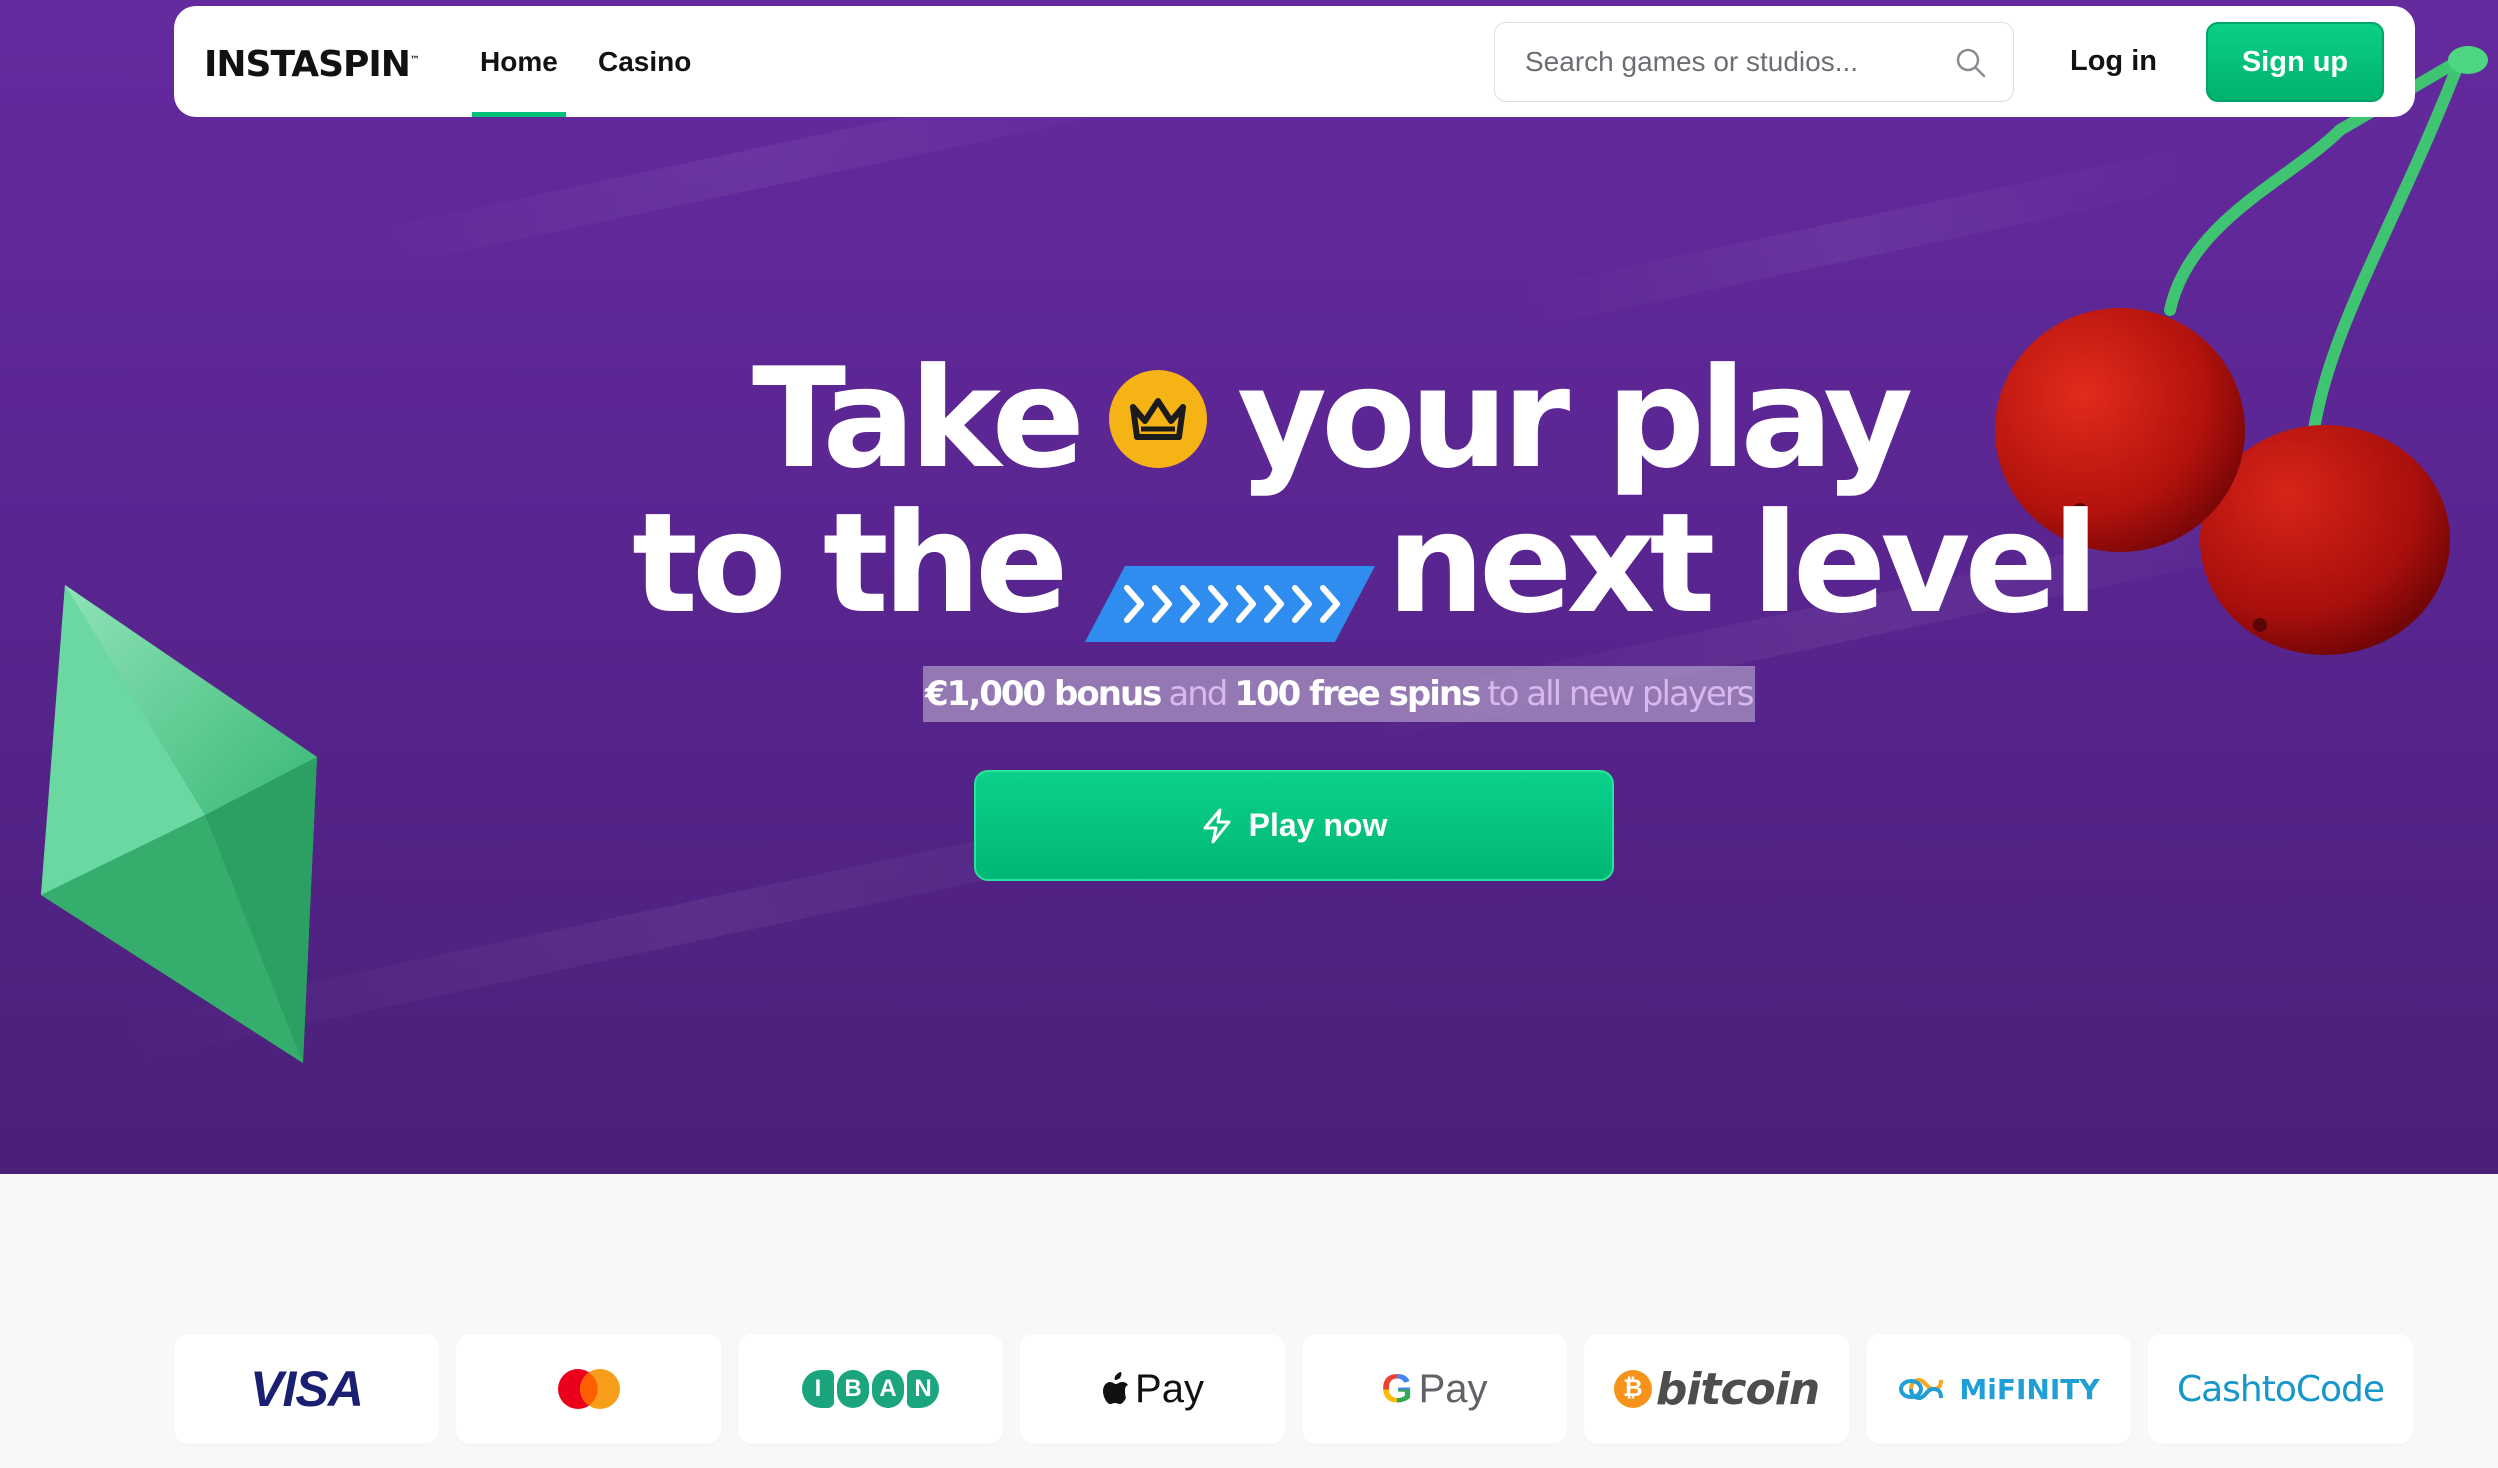 The width and height of the screenshot is (2498, 1468). Describe the element at coordinates (1217, 825) in the screenshot. I see `lightning-icon` at that location.